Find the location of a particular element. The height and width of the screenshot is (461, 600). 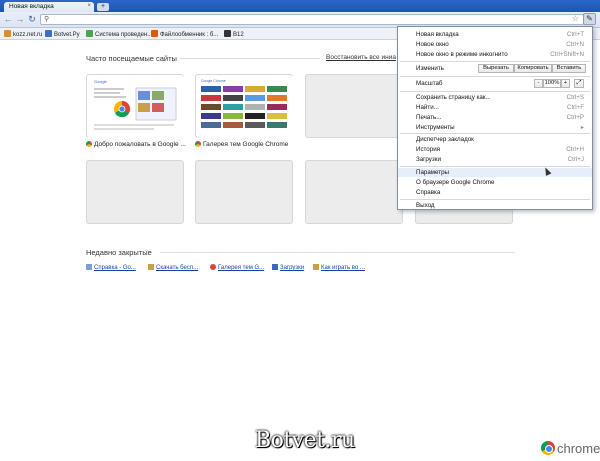

wrench-menu-button: ✎ is located at coordinates (589, 19).